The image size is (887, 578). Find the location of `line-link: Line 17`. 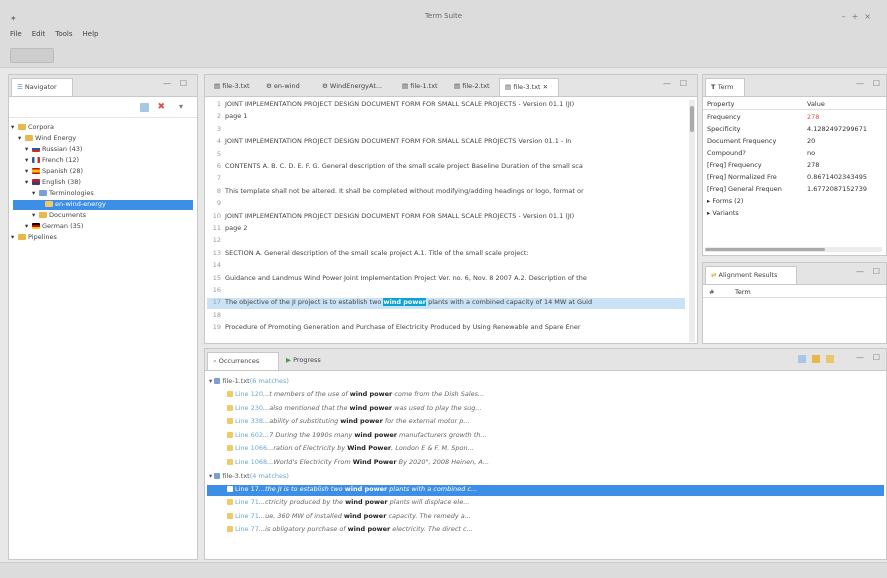

line-link: Line 17 is located at coordinates (247, 489).